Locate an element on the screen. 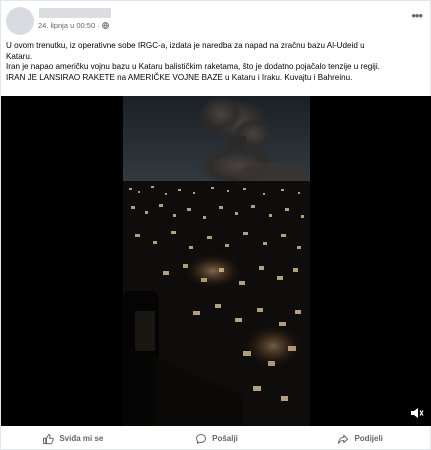 Image resolution: width=431 pixels, height=450 pixels. globe-icon is located at coordinates (105, 25).